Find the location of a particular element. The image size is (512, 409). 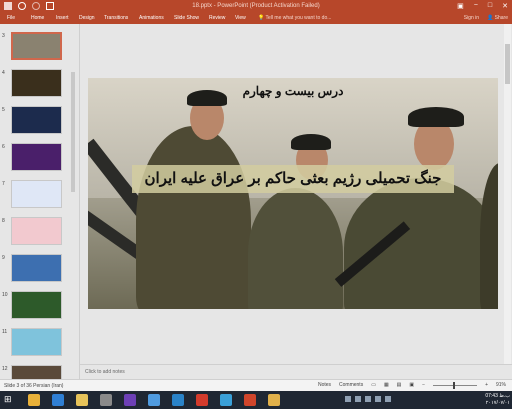

zoom-level: 91% is located at coordinates (501, 385).